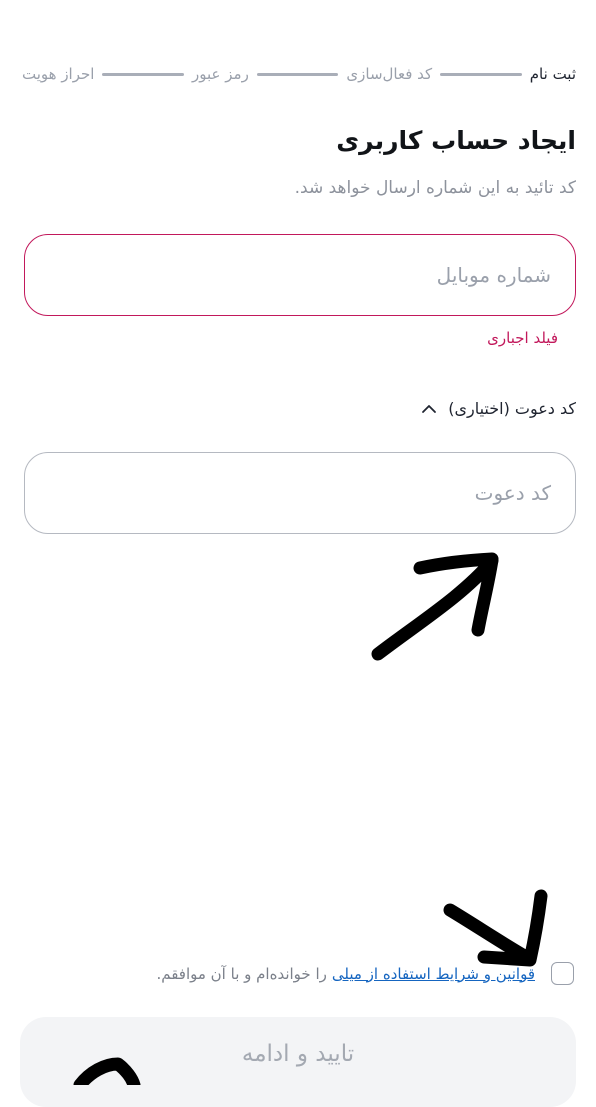 The height and width of the screenshot is (1107, 596). I want to click on chevron-up-icon, so click(429, 408).